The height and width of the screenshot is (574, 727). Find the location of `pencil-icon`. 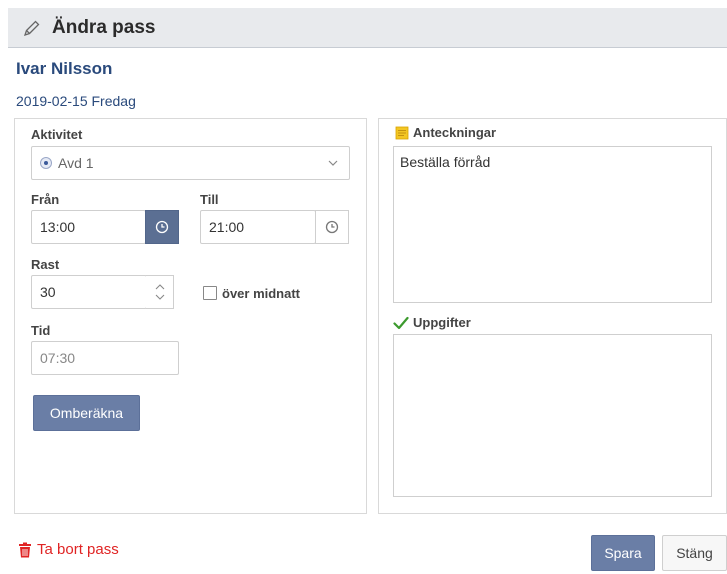

pencil-icon is located at coordinates (31, 28).